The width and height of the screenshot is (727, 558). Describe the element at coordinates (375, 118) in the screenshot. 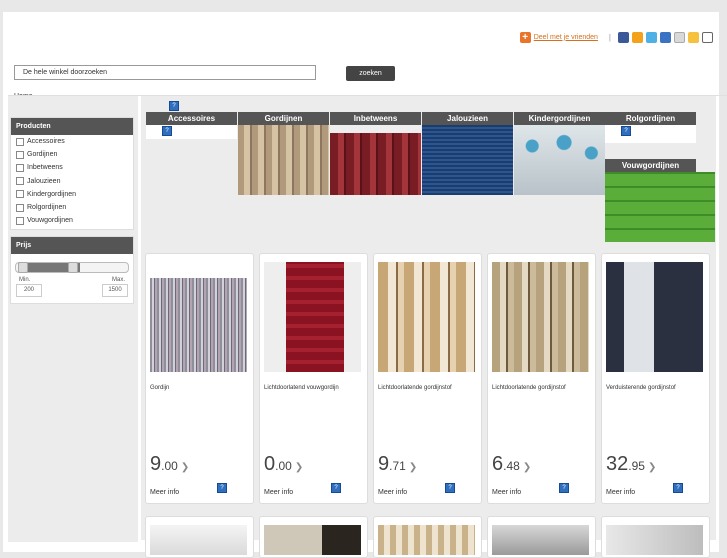

I see `category-title: Inbetweens` at that location.